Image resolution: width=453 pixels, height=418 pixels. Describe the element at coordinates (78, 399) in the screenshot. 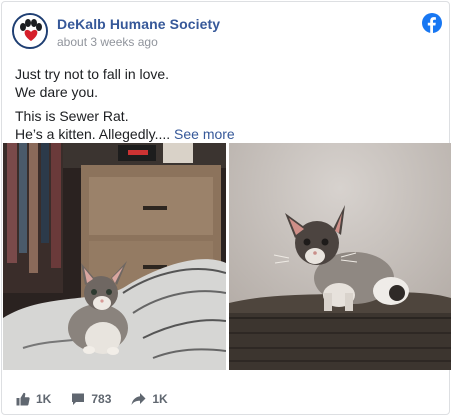

I see `comment-icon` at that location.